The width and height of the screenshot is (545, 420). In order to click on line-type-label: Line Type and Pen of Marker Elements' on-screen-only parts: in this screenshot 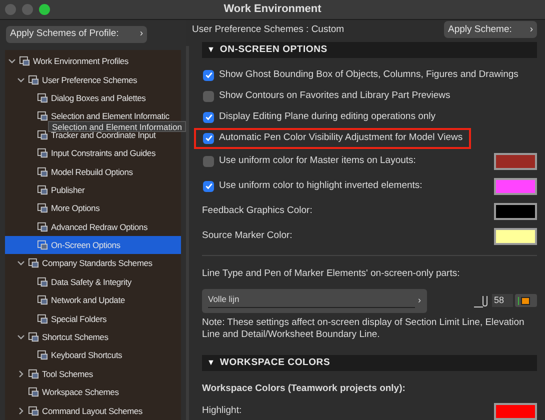, I will do `click(331, 273)`.